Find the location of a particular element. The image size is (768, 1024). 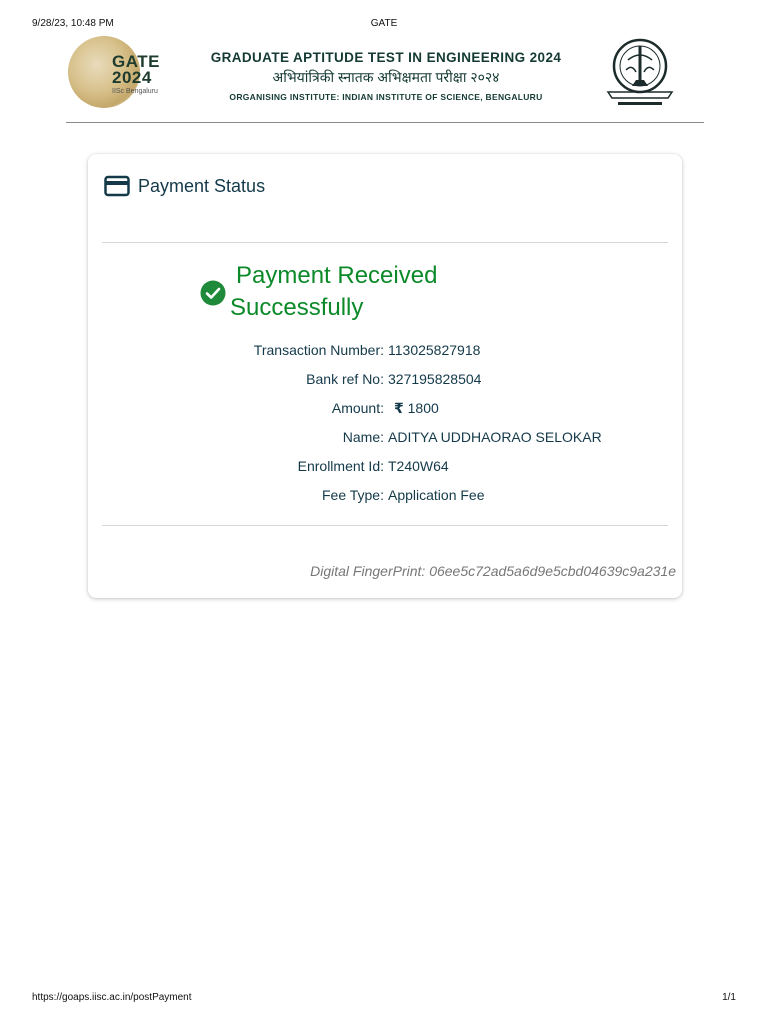

print-footer: https://goaps.iisc.ac.in/postPayment 1/1 is located at coordinates (384, 999).